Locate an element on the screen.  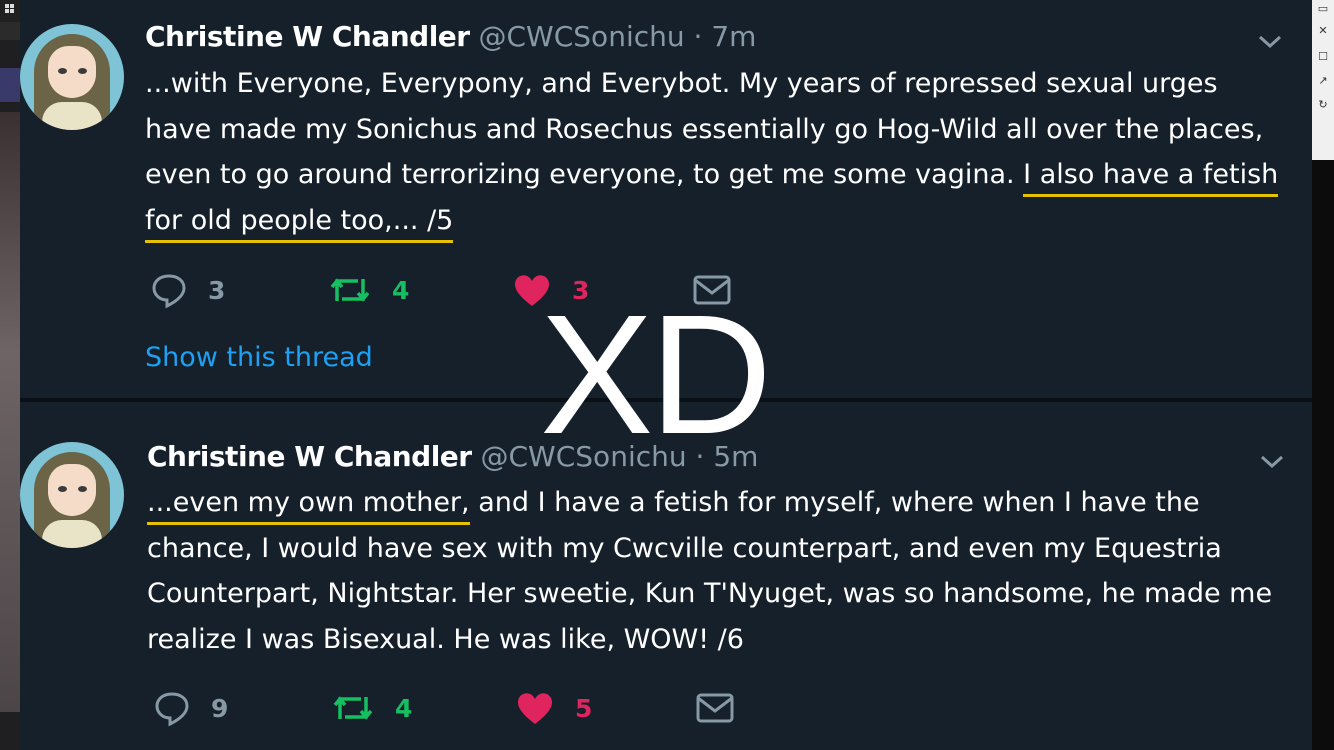
reply-button: 9 is located at coordinates (190, 708).